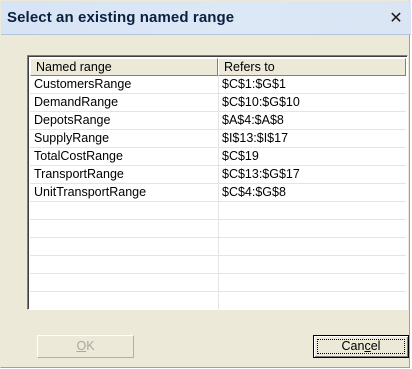 This screenshot has height=369, width=412. What do you see at coordinates (253, 120) in the screenshot?
I see `refers-to-cell: $A$4:$A$8` at bounding box center [253, 120].